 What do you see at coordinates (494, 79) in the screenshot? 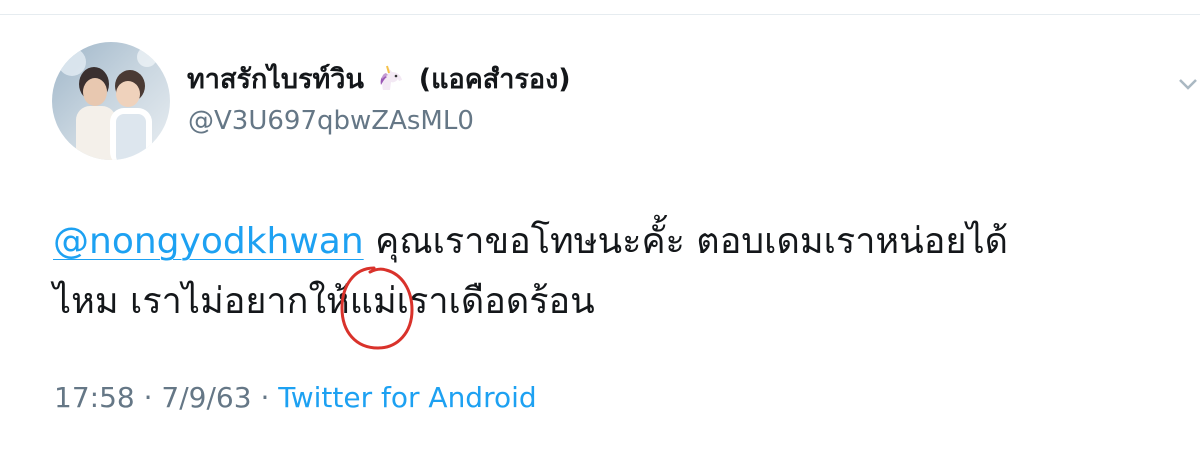
I see `display-name-suffix: (แอคสำรอง)` at bounding box center [494, 79].